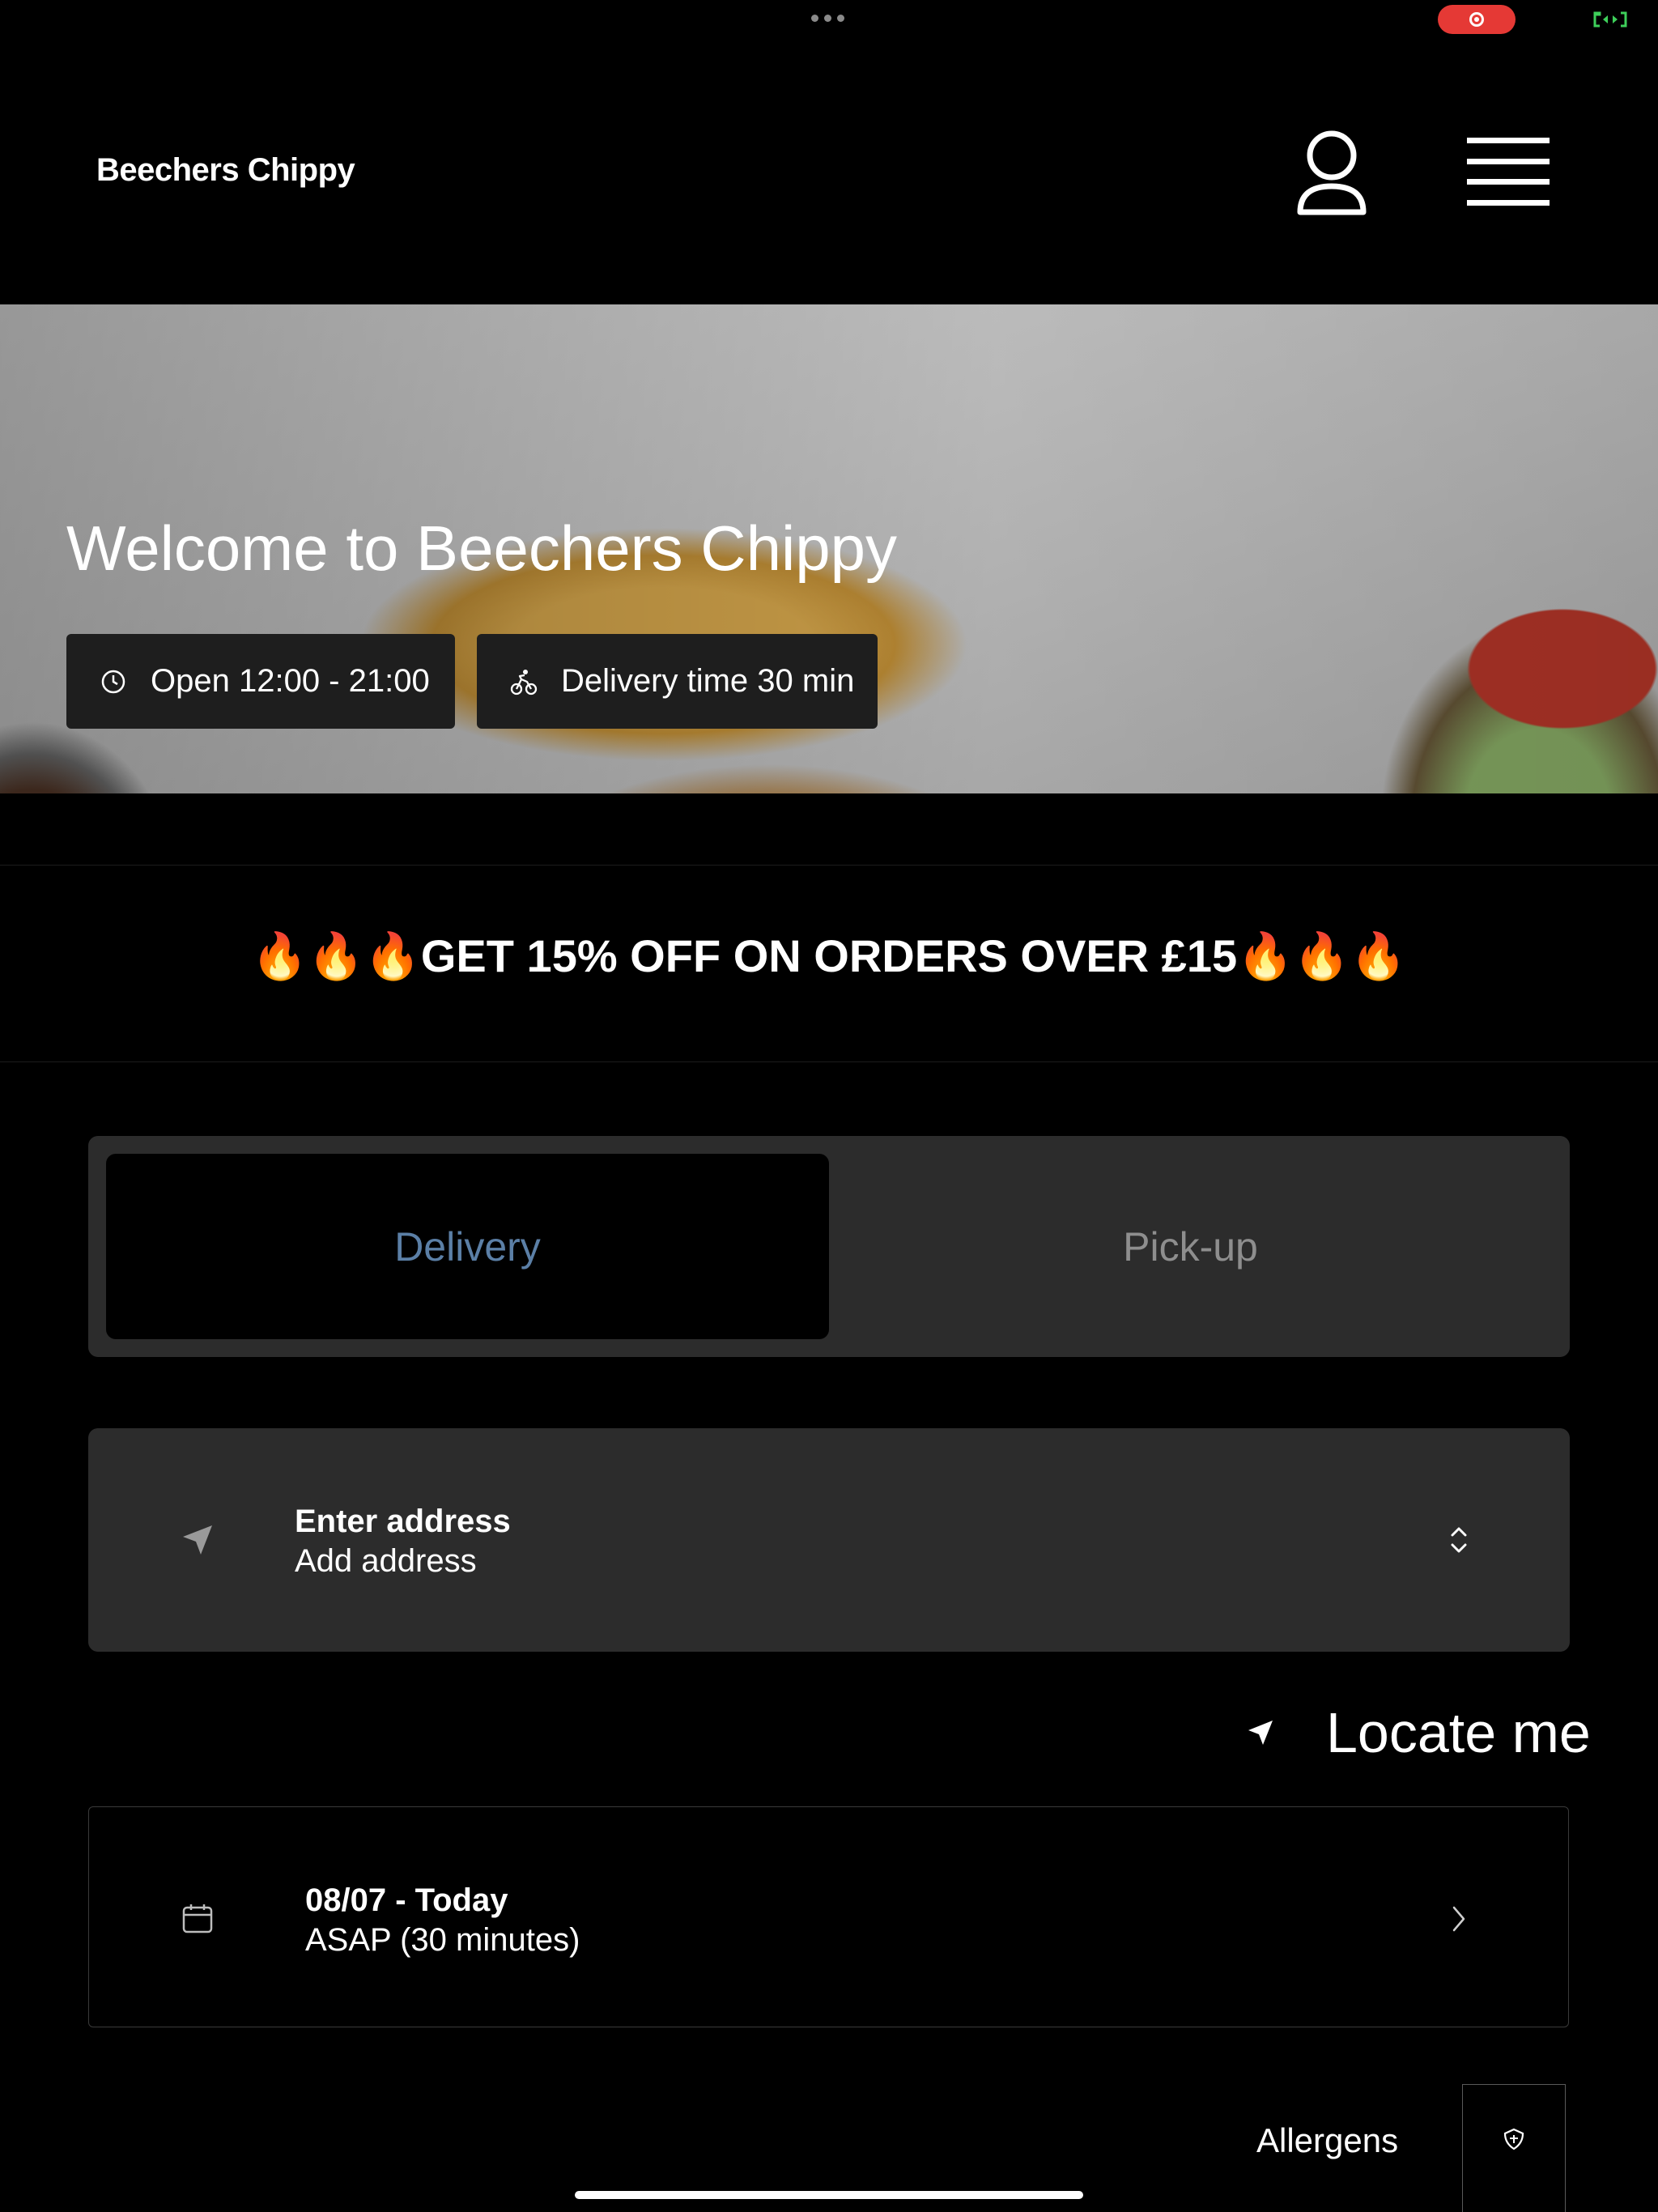 Image resolution: width=1658 pixels, height=2212 pixels. Describe the element at coordinates (386, 1561) in the screenshot. I see `address-subtitle: Add address` at that location.